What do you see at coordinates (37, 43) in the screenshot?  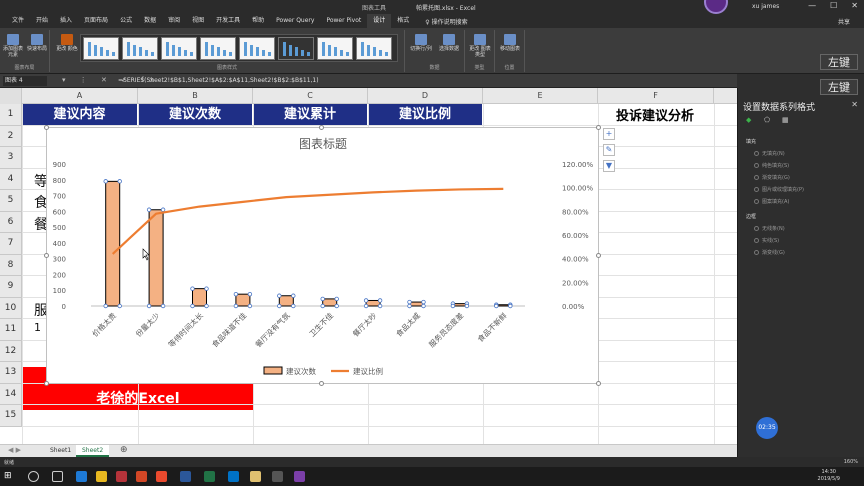 I see `quick-layout-button: 快速布局` at bounding box center [37, 43].